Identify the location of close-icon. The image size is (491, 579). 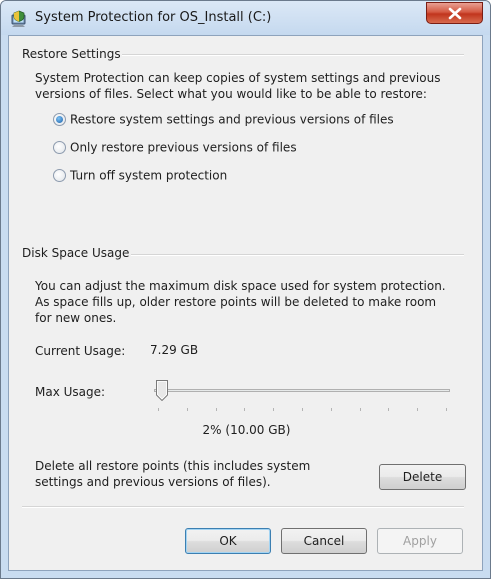
(455, 13).